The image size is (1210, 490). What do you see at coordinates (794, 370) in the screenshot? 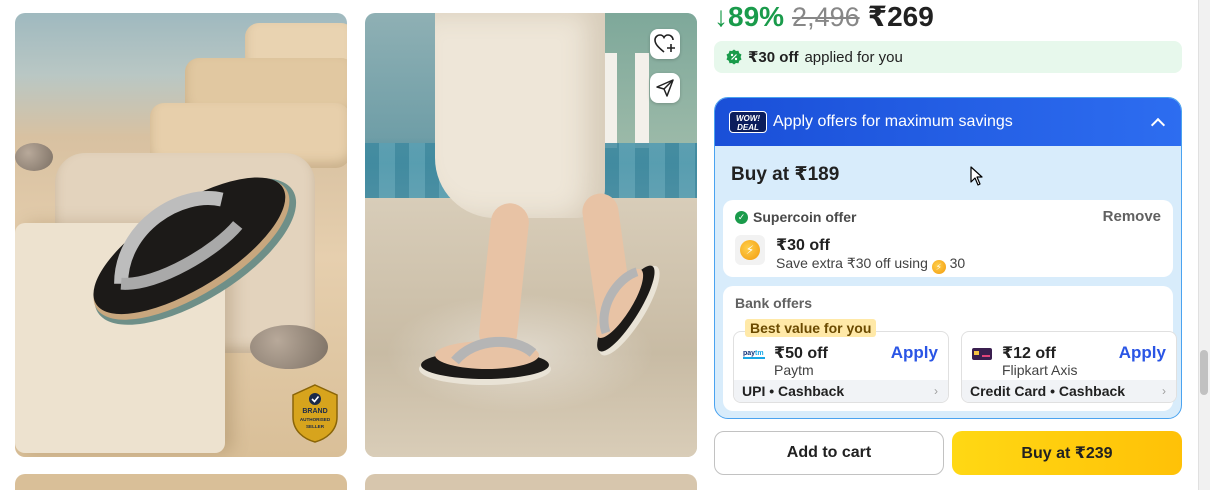
I see `offer-bank-name: Paytm` at bounding box center [794, 370].